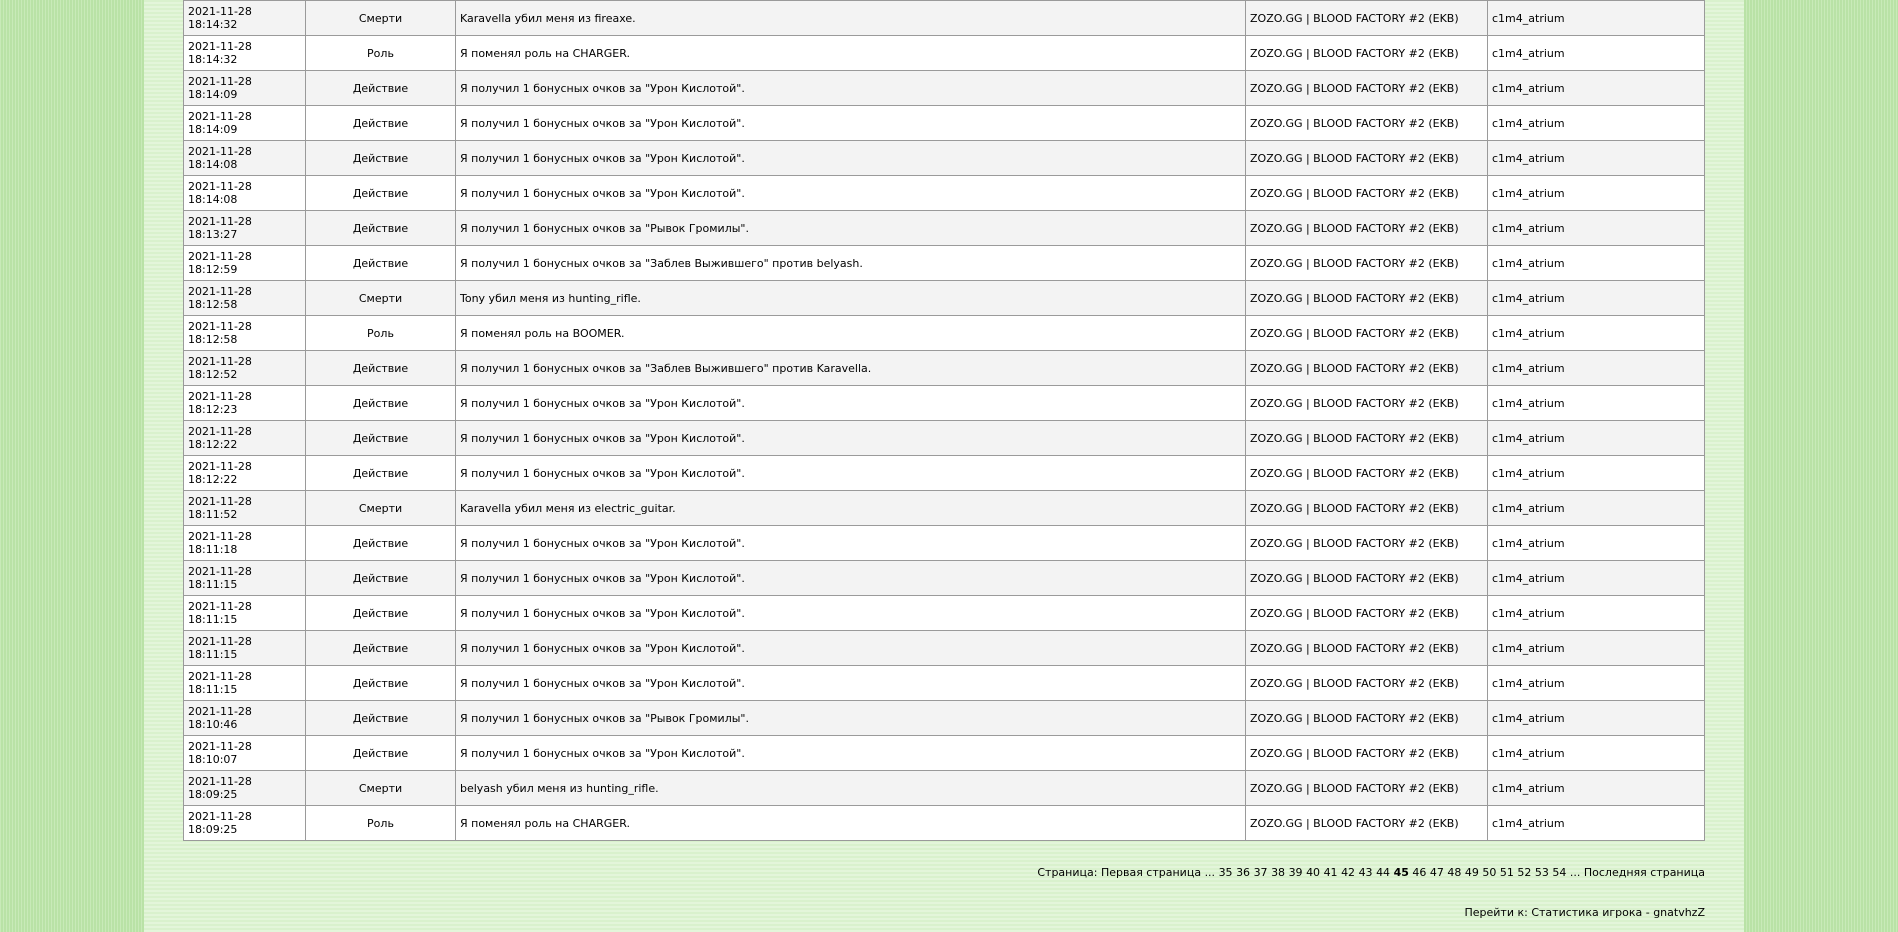 The image size is (1898, 932). I want to click on pagination-page-link: 48, so click(1454, 872).